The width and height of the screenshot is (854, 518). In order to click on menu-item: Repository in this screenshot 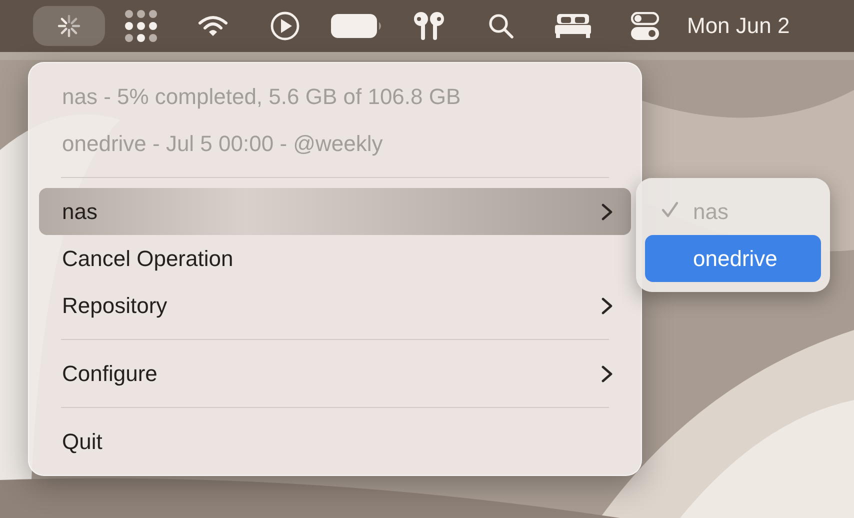, I will do `click(335, 305)`.